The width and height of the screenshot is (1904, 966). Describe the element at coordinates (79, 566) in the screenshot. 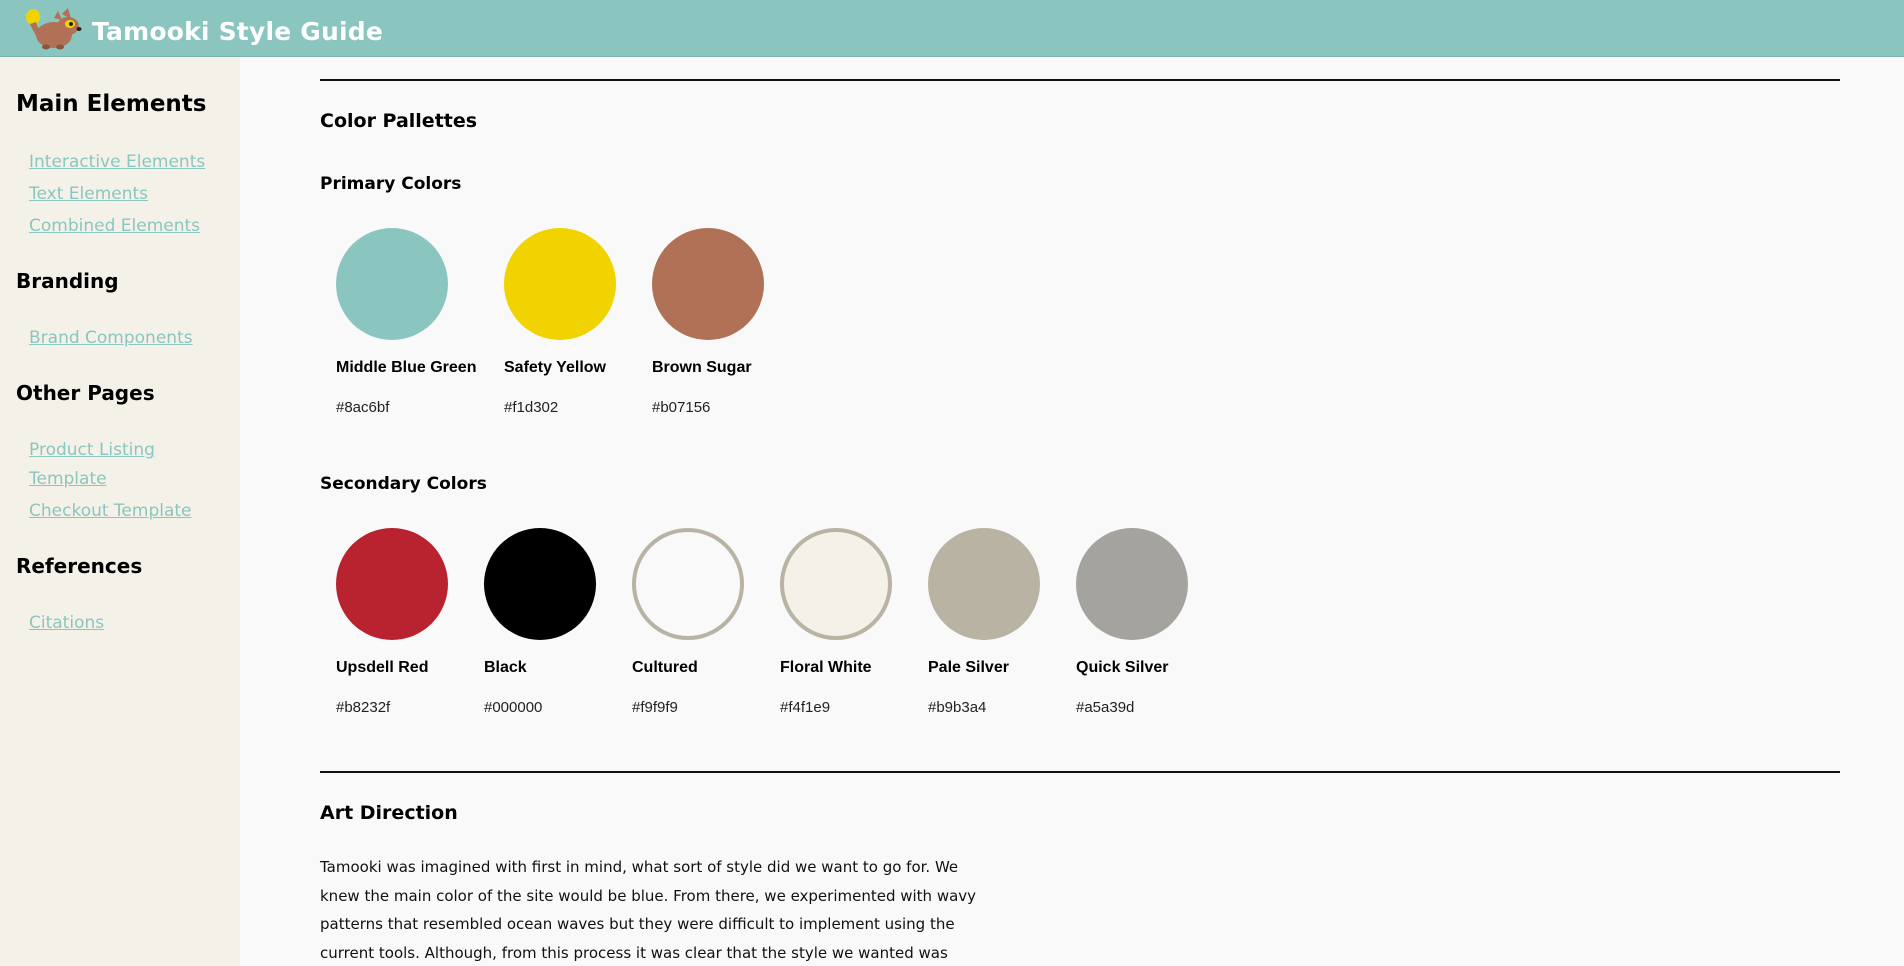

I see `nav-heading-references: References` at that location.